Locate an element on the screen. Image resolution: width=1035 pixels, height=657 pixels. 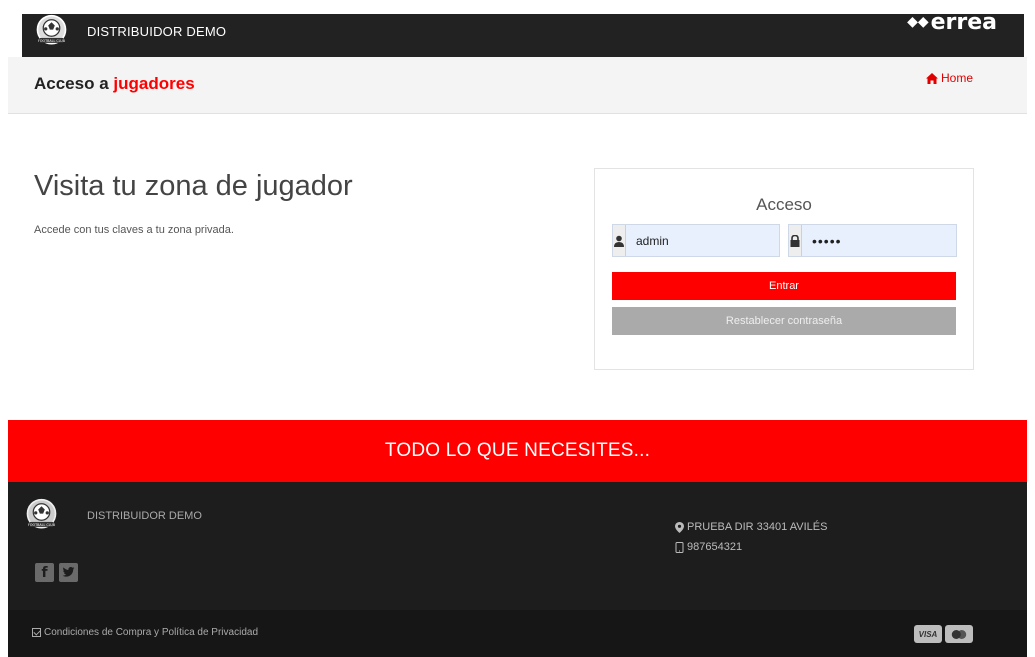
breadcrumb: Home is located at coordinates (949, 78).